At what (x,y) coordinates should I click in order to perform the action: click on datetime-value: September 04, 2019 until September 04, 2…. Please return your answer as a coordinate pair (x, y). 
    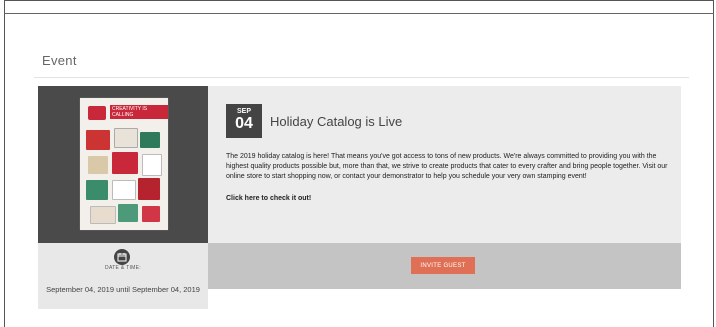
    Looking at the image, I should click on (123, 289).